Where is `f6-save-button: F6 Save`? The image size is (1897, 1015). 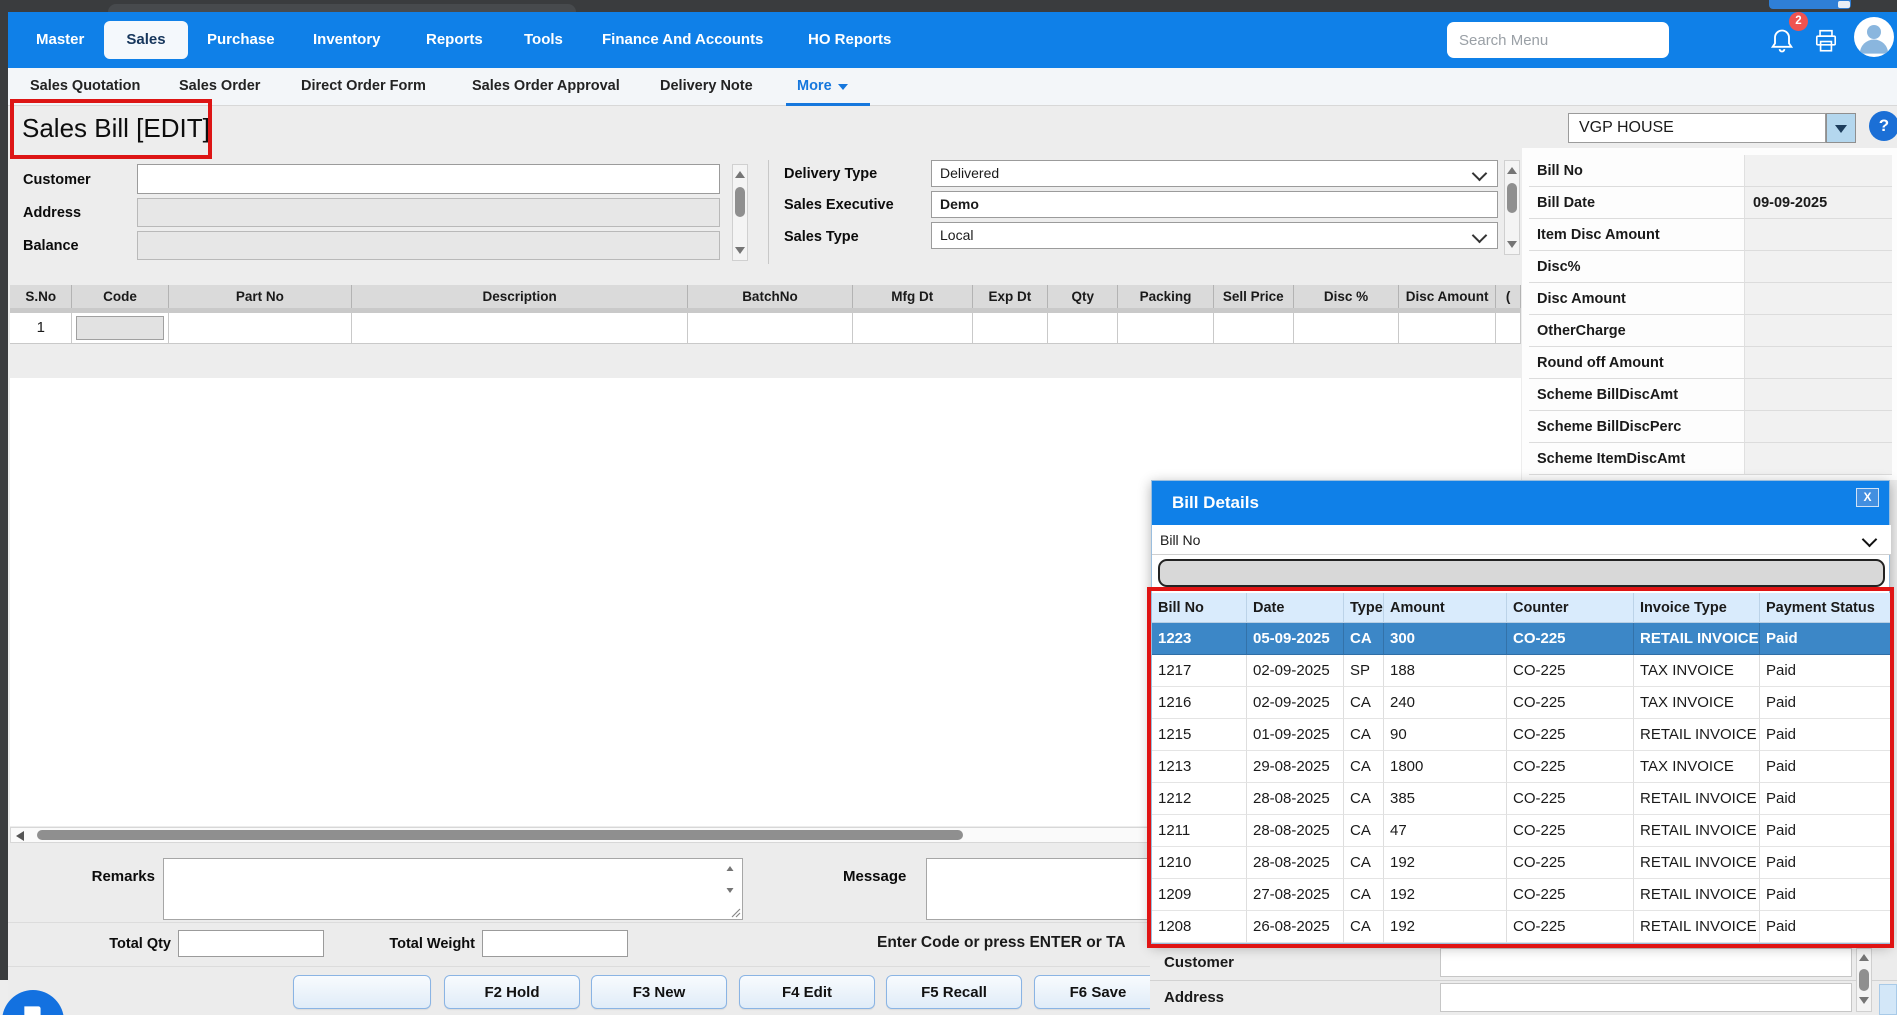
f6-save-button: F6 Save is located at coordinates (1098, 992).